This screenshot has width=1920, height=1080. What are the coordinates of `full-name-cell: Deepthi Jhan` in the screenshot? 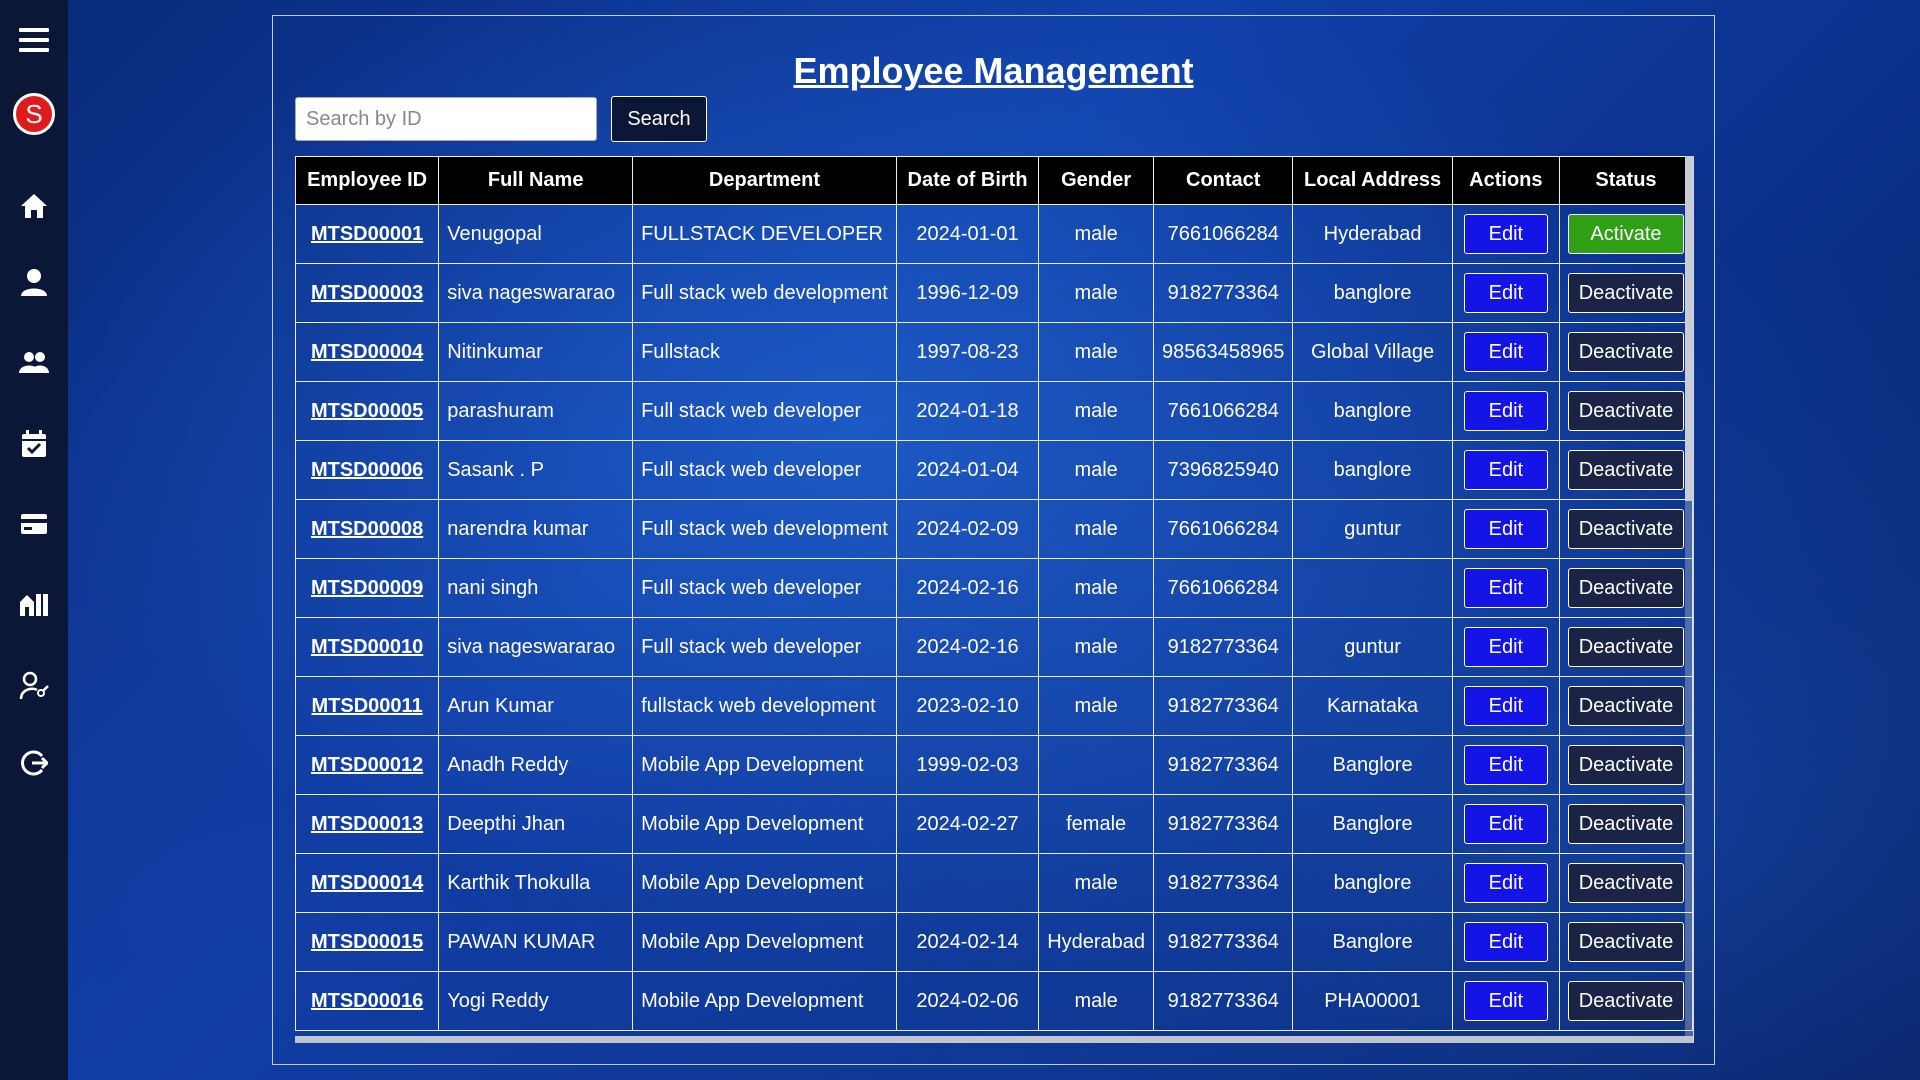 It's located at (536, 824).